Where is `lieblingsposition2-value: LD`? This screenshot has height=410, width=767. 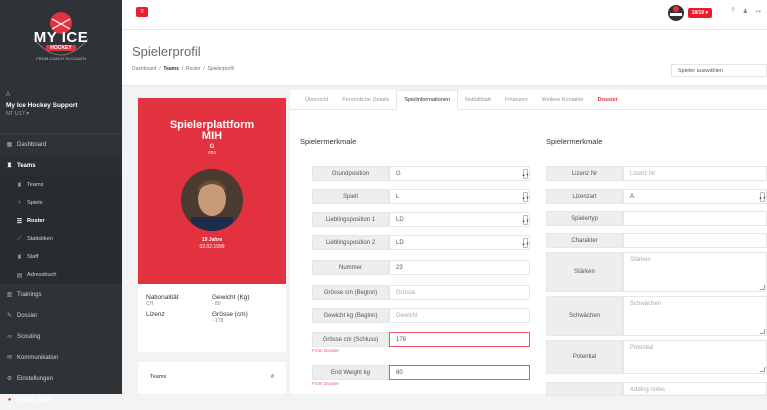
lieblingsposition2-value: LD is located at coordinates (400, 242).